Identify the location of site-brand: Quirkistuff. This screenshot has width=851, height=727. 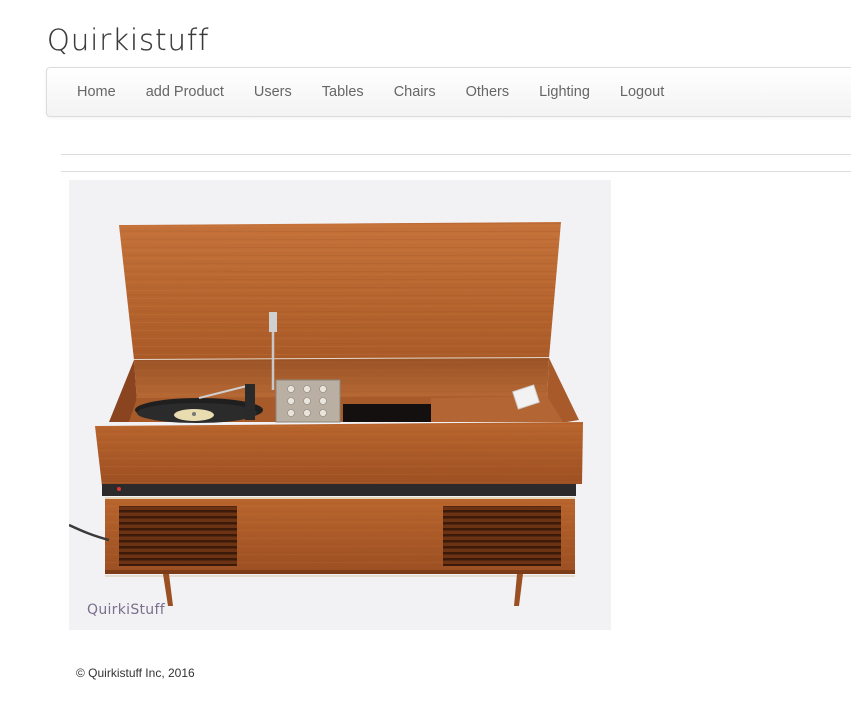
(128, 40).